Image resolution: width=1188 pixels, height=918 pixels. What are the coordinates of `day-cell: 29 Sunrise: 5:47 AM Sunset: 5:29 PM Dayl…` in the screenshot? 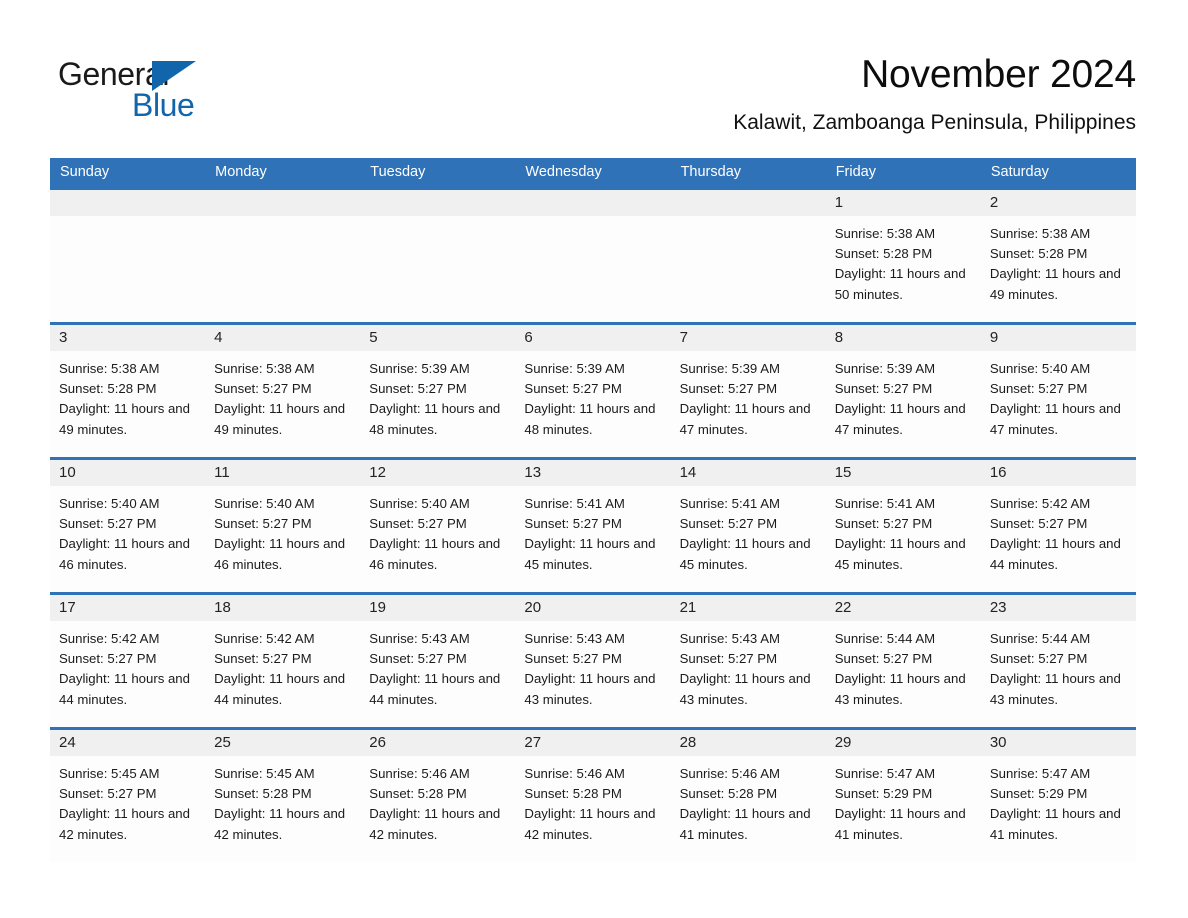 It's located at (903, 796).